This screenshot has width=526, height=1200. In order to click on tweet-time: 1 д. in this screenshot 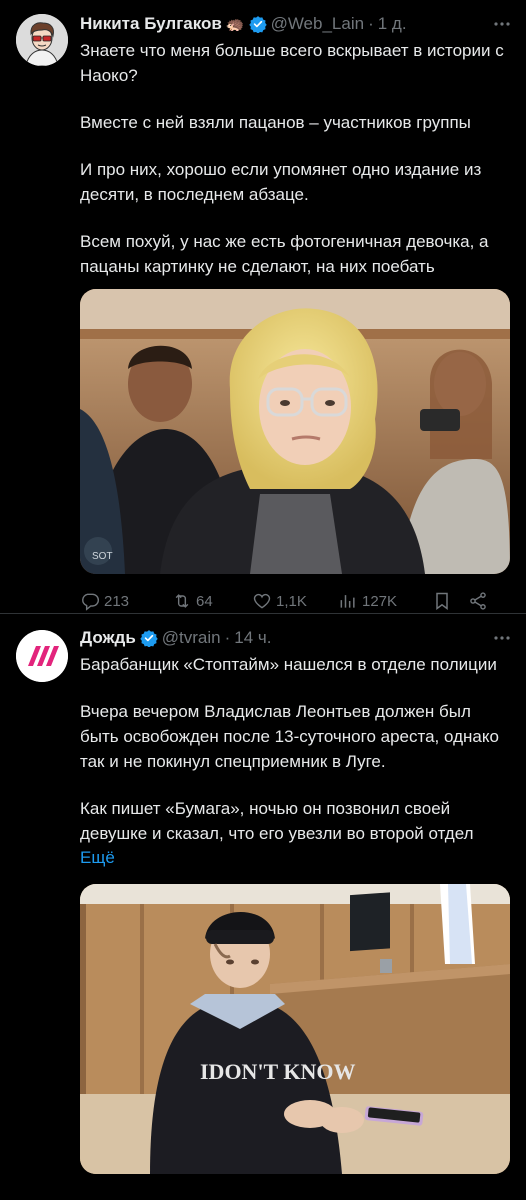, I will do `click(392, 24)`.